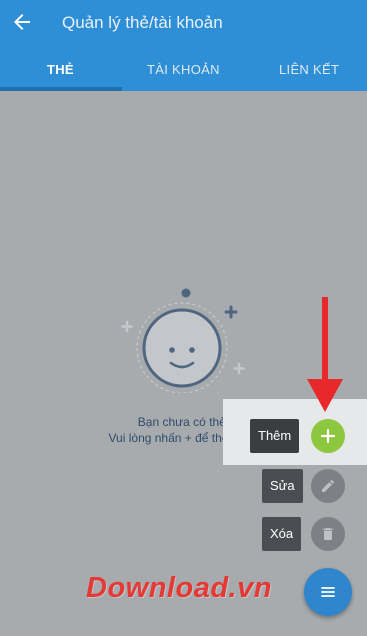 Image resolution: width=367 pixels, height=636 pixels. Describe the element at coordinates (142, 22) in the screenshot. I see `page-title: Quản lý thẻ/tài khoản` at that location.